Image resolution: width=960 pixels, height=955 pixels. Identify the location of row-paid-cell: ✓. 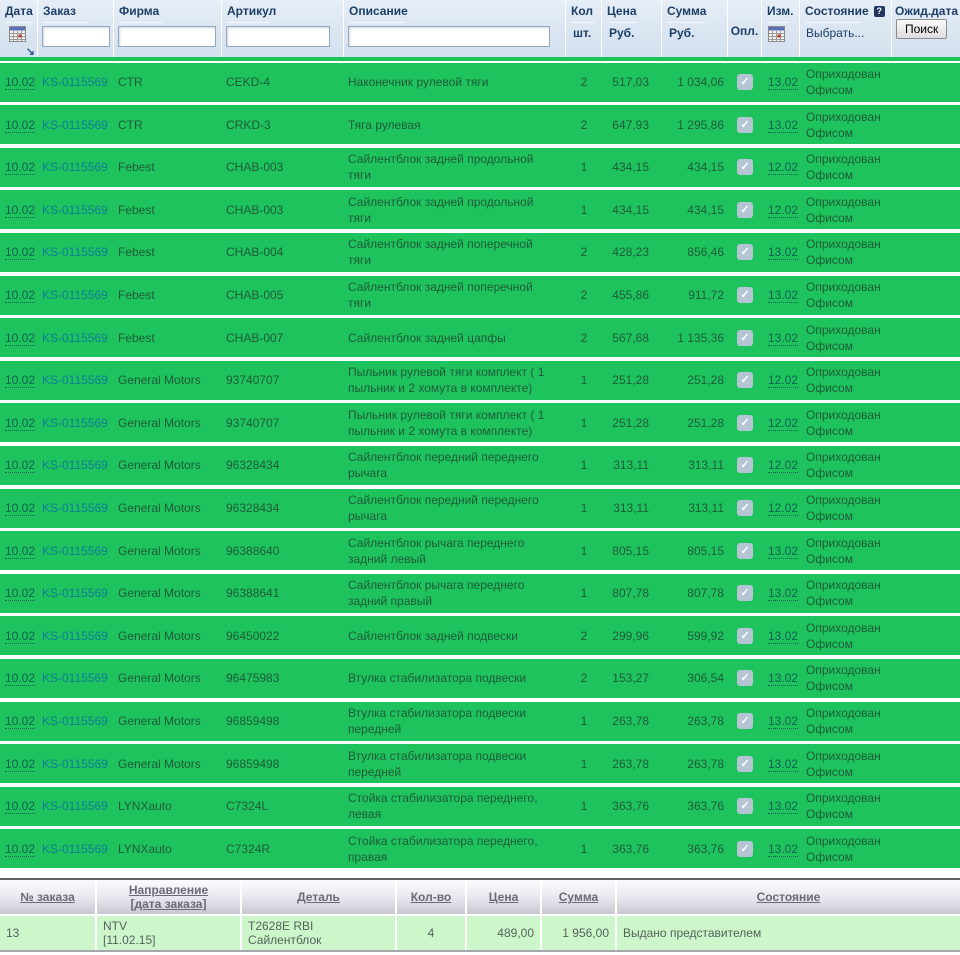
(745, 593).